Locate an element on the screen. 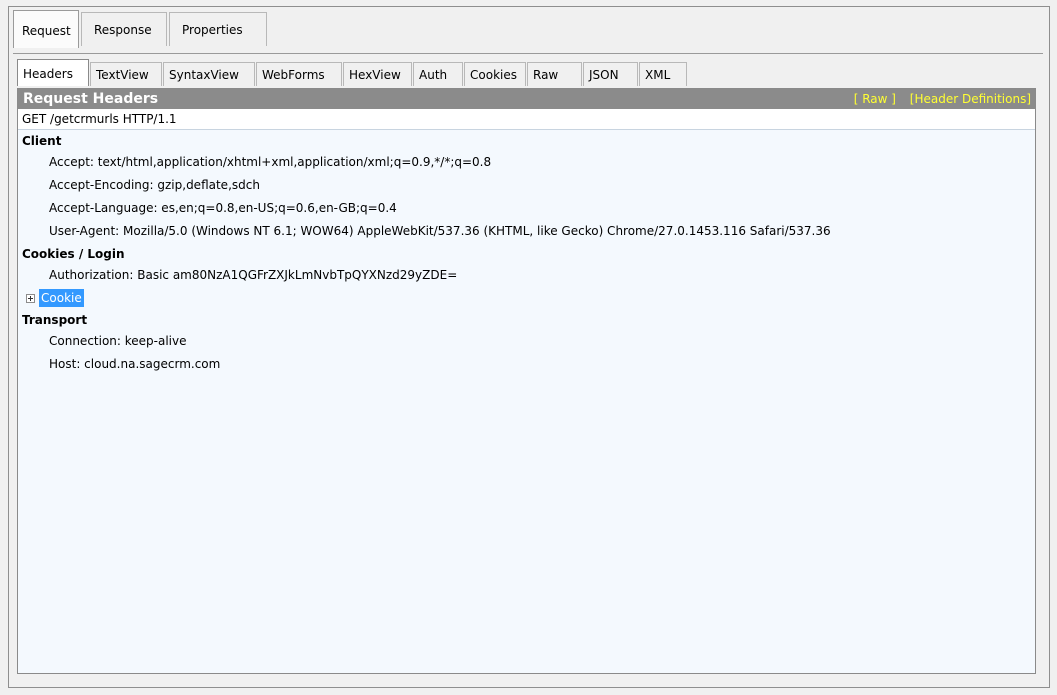 This screenshot has width=1057, height=695. tab-syntaxview: SyntaxView is located at coordinates (209, 74).